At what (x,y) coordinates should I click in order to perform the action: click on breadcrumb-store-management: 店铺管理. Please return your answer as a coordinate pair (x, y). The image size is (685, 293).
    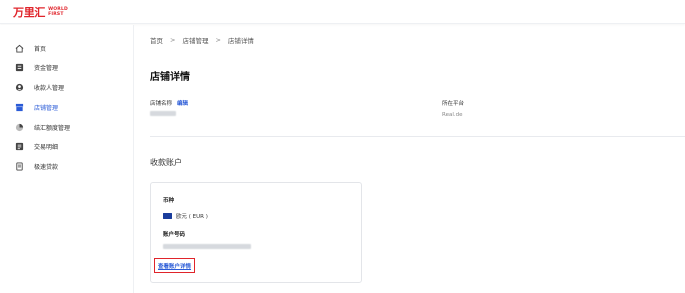
    Looking at the image, I should click on (195, 40).